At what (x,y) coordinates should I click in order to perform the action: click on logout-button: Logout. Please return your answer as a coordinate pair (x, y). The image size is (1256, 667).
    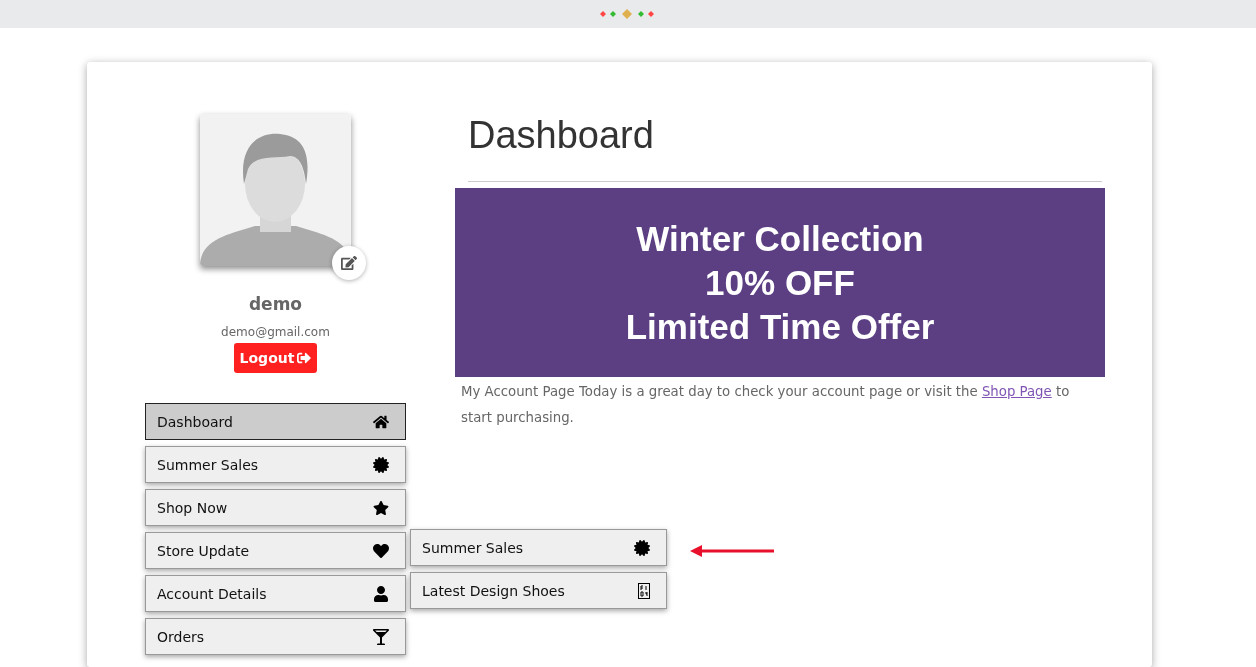
    Looking at the image, I should click on (275, 358).